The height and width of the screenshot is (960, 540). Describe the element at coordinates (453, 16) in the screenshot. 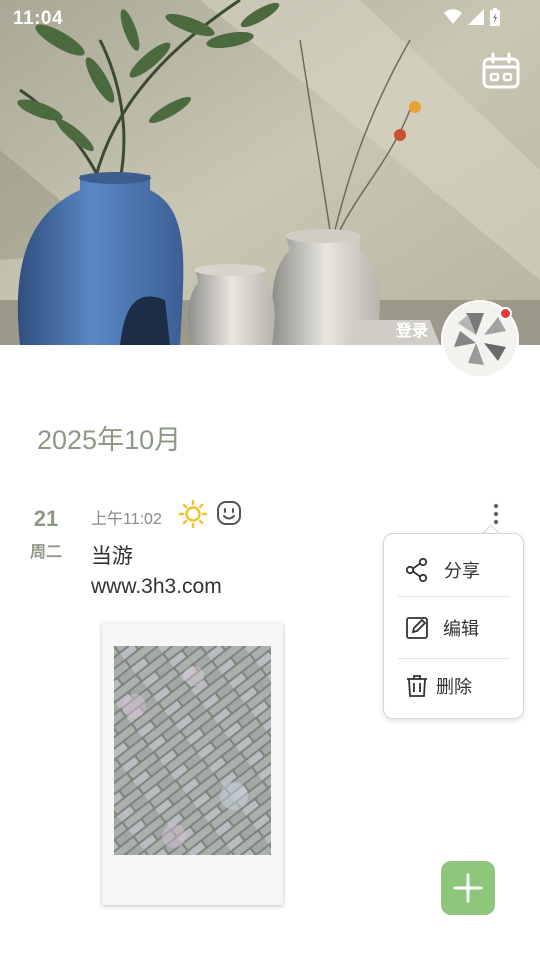

I see `wifi-icon` at that location.